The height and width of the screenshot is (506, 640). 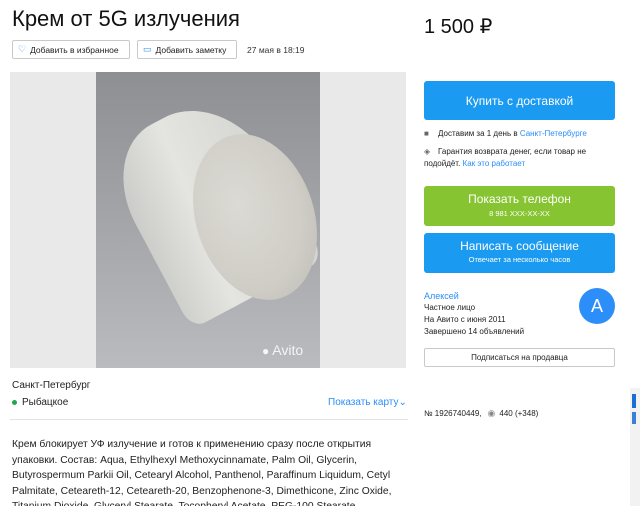 What do you see at coordinates (519, 246) in the screenshot?
I see `send-message-label: Написать сообщение` at bounding box center [519, 246].